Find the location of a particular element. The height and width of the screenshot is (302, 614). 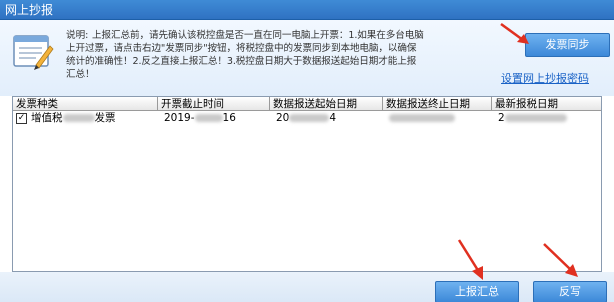

col-header-latest-tax-date: 最新报税日期 is located at coordinates (546, 104).